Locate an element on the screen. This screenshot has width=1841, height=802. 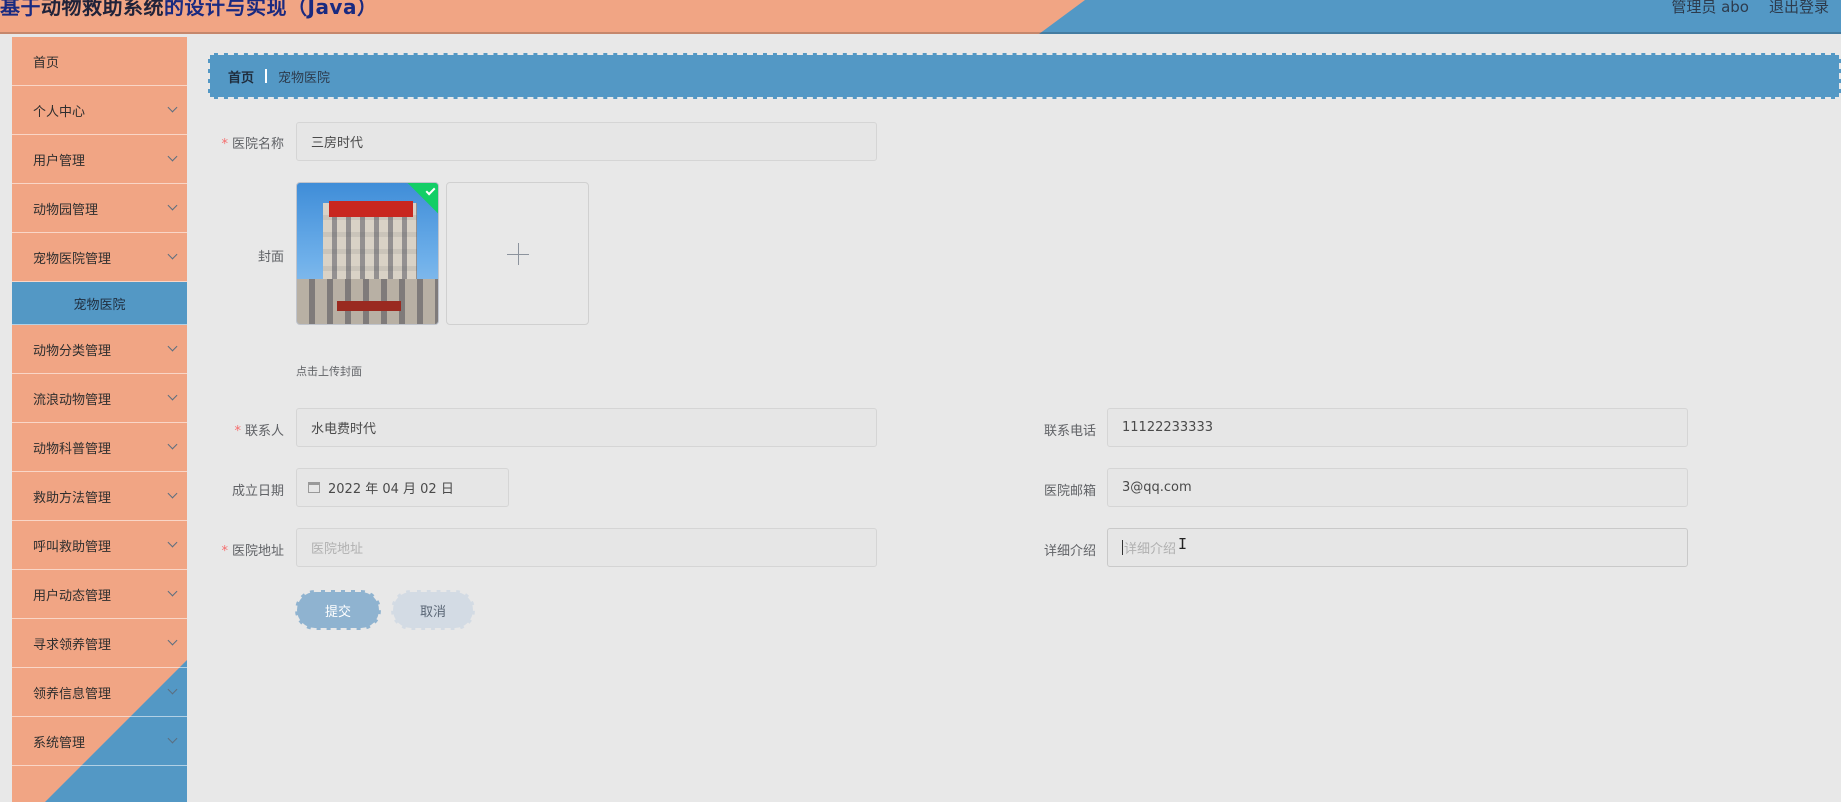
founded-date-picker: 2022 年 04 月 02 日 is located at coordinates (402, 487).